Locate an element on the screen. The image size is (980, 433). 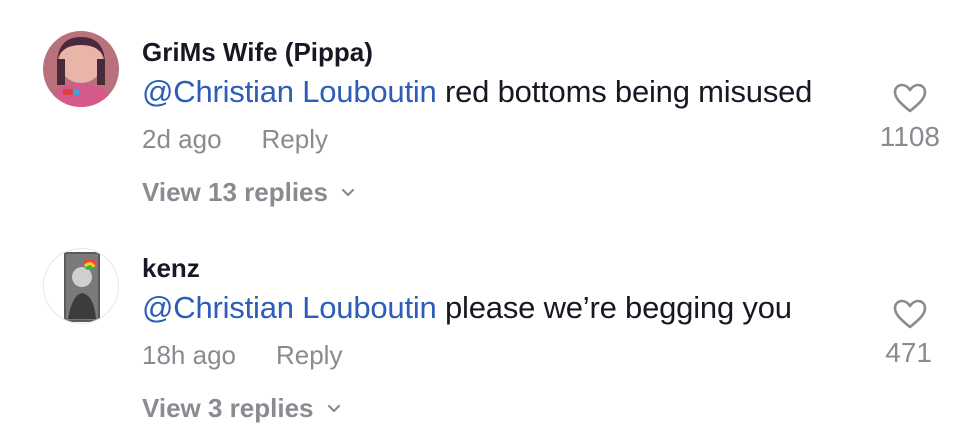
view-replies-button: View 3 replies is located at coordinates (242, 408).